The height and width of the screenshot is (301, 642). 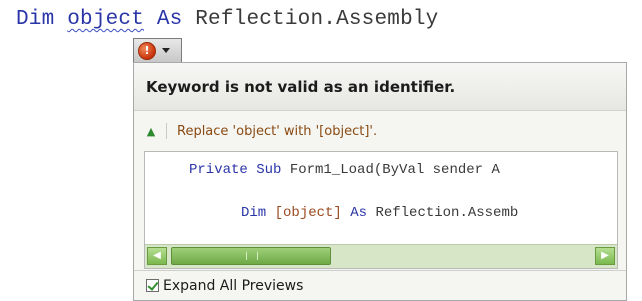 What do you see at coordinates (157, 50) in the screenshot?
I see `error-smart-tag-button: !` at bounding box center [157, 50].